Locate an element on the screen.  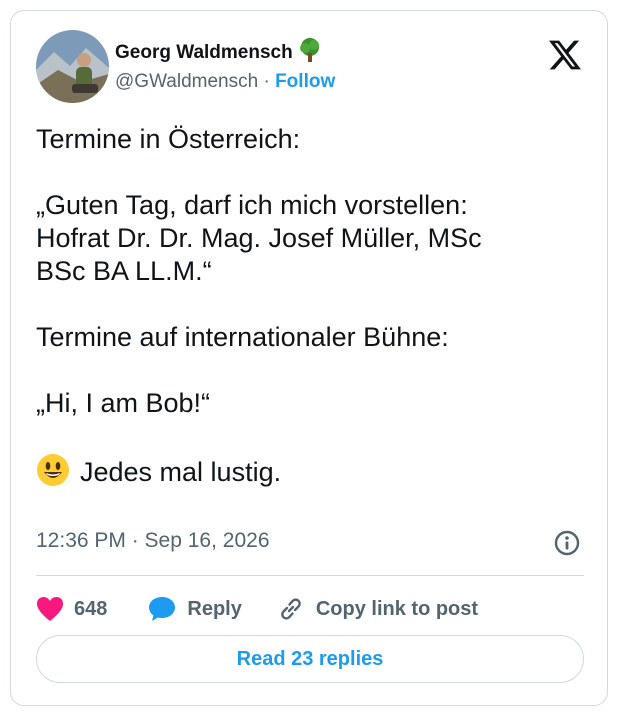
tweet-line: Termine auf internationaler Bühne: is located at coordinates (242, 337).